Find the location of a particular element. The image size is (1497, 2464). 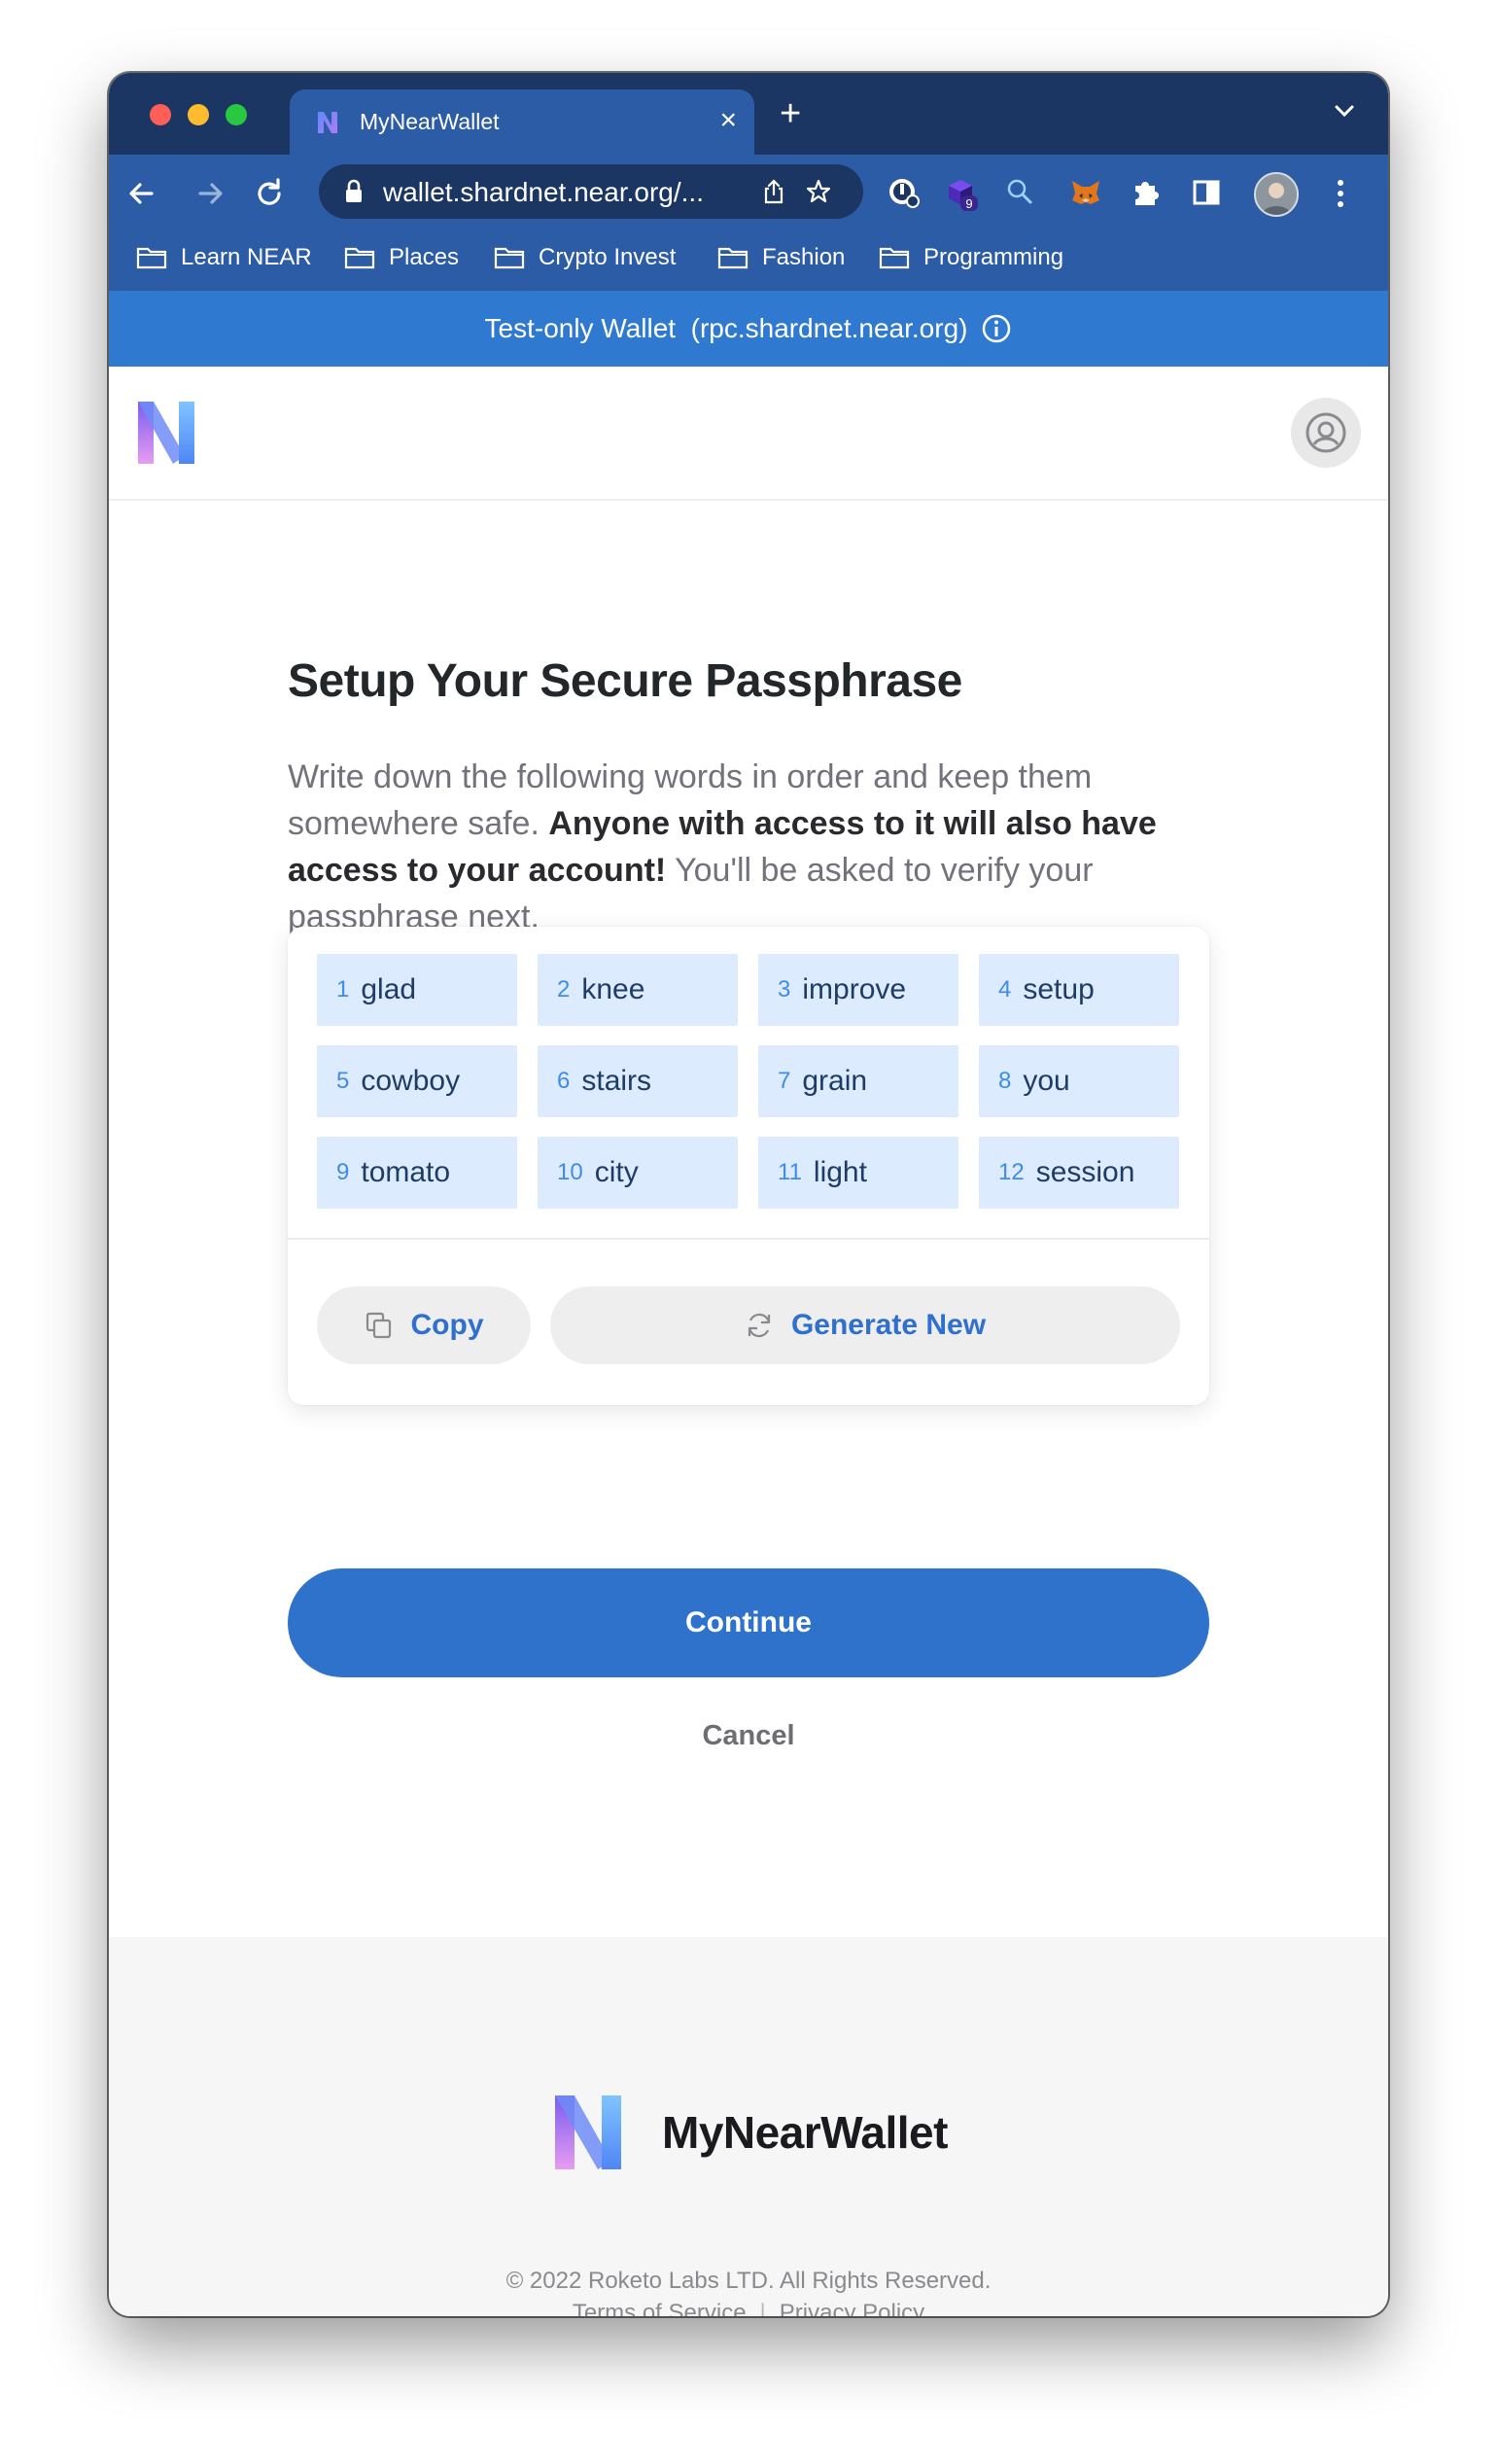

tab-search-chevron-icon is located at coordinates (1344, 110).